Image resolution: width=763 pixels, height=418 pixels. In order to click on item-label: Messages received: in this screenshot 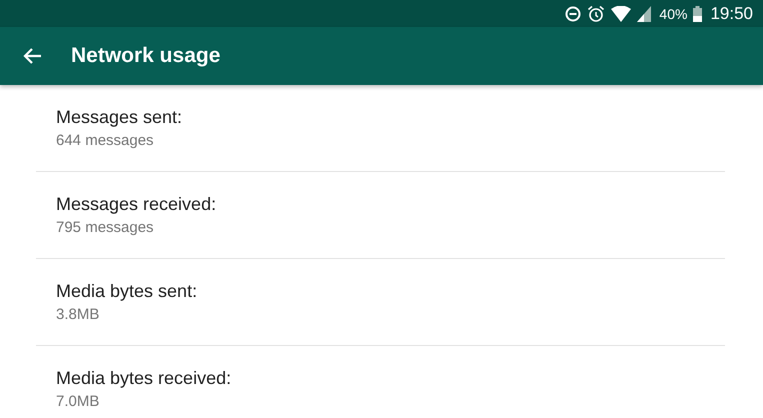, I will do `click(137, 204)`.